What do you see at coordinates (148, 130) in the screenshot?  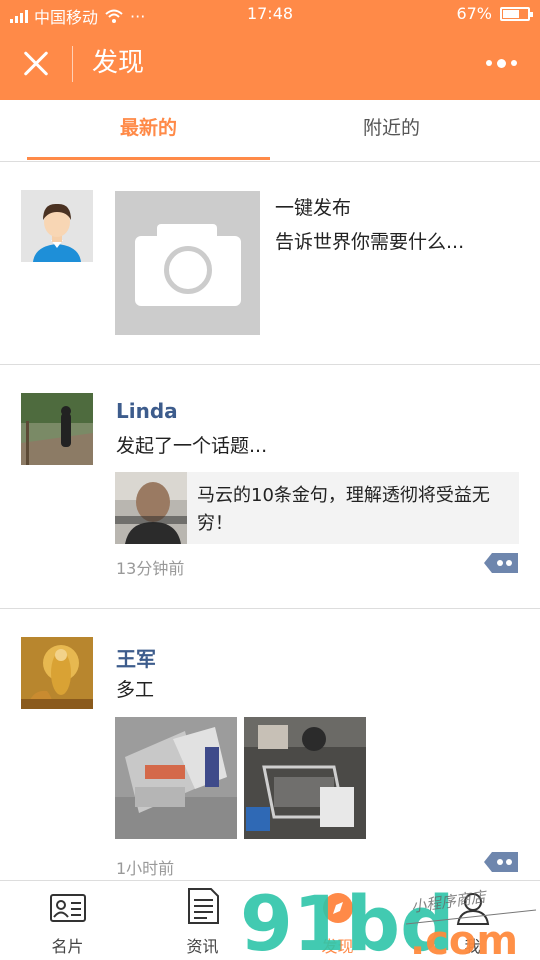 I see `tab-latest: 最新的` at bounding box center [148, 130].